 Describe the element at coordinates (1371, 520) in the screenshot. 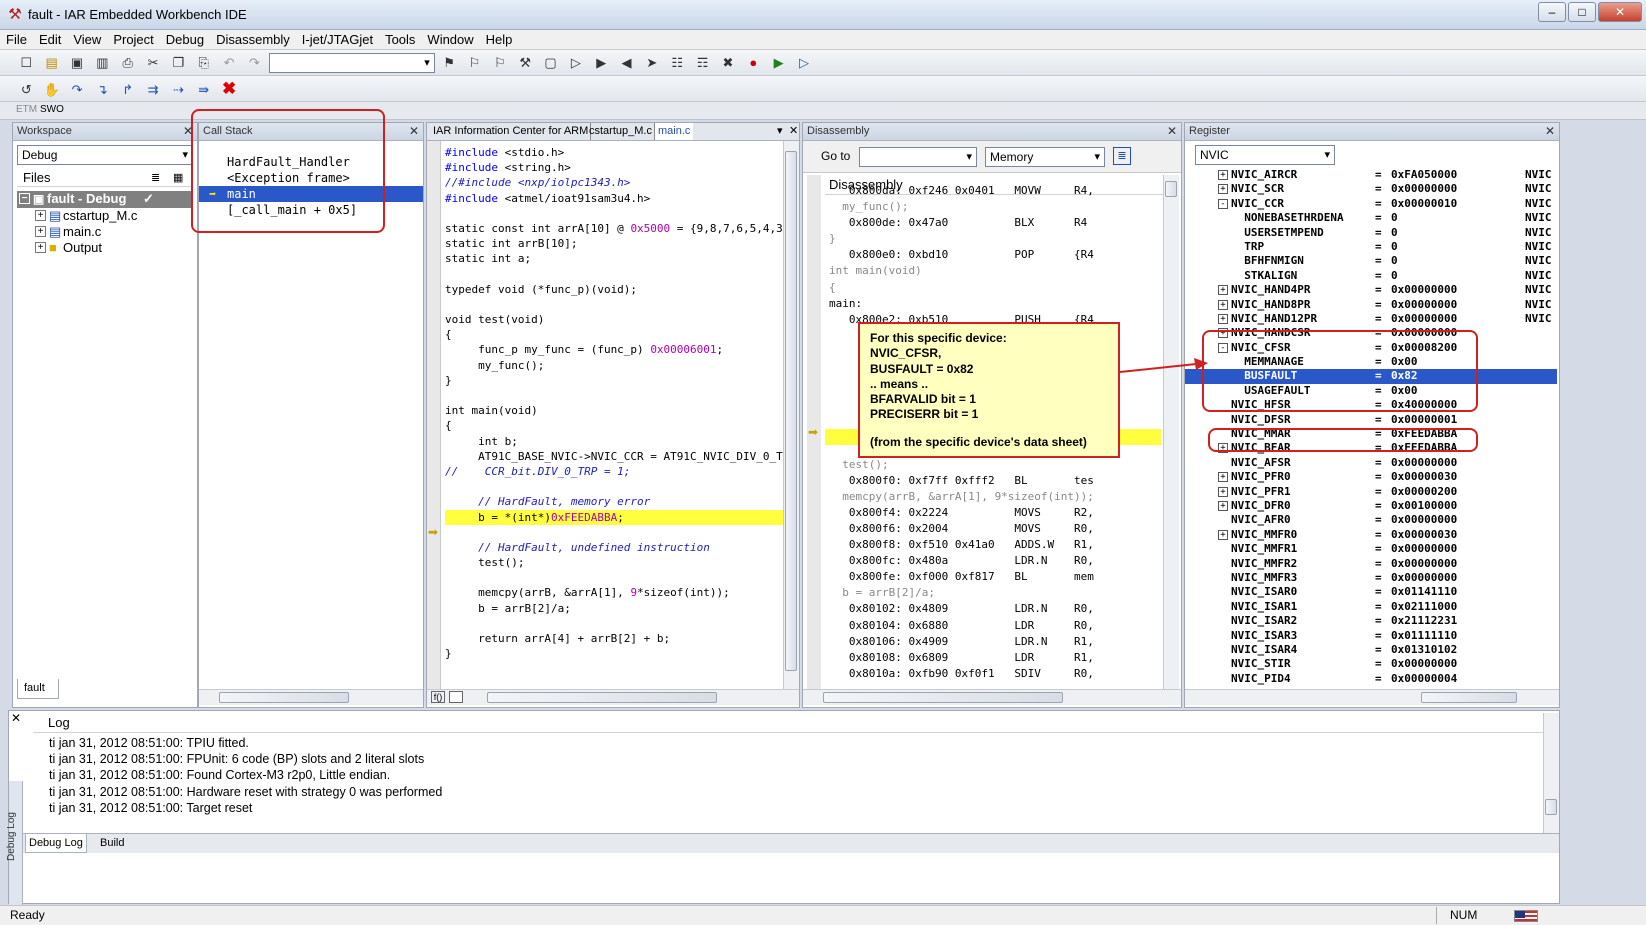

I see `register-row: NVIC_AFR0 = 0x00000000` at that location.